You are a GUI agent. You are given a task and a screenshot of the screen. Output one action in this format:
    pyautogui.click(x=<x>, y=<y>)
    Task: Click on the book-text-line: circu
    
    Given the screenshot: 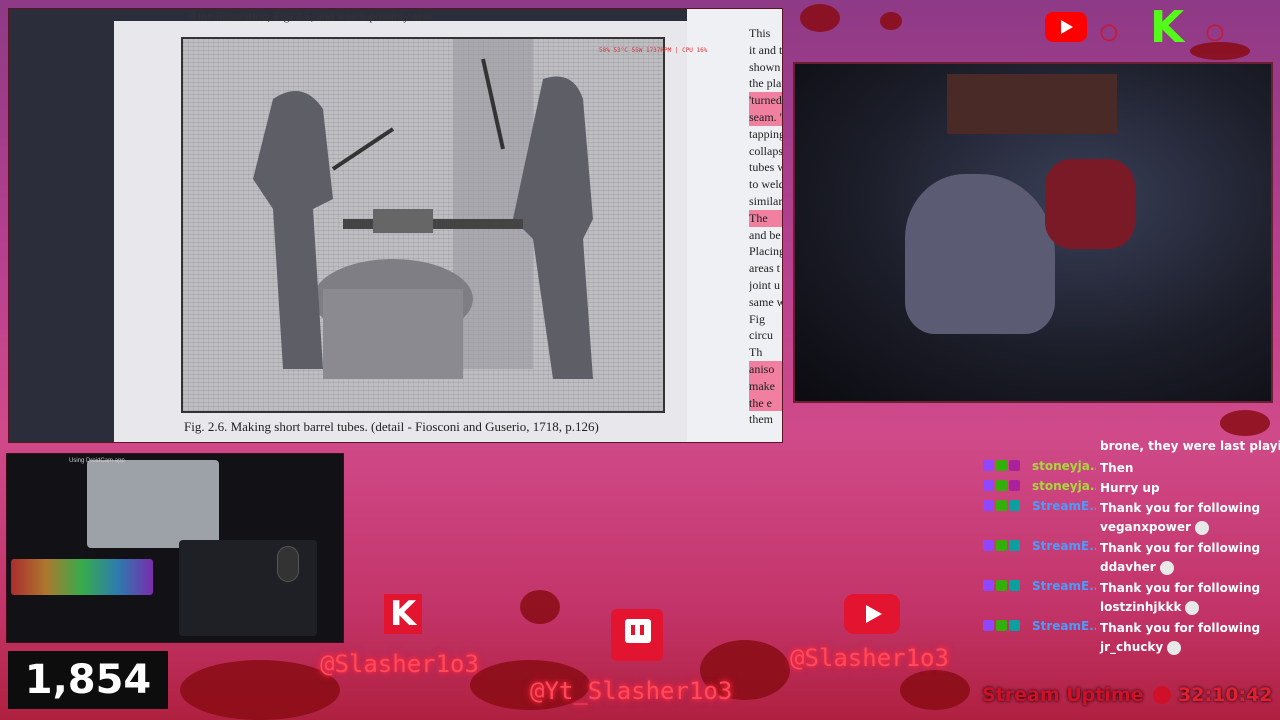 What is the action you would take?
    pyautogui.click(x=761, y=335)
    